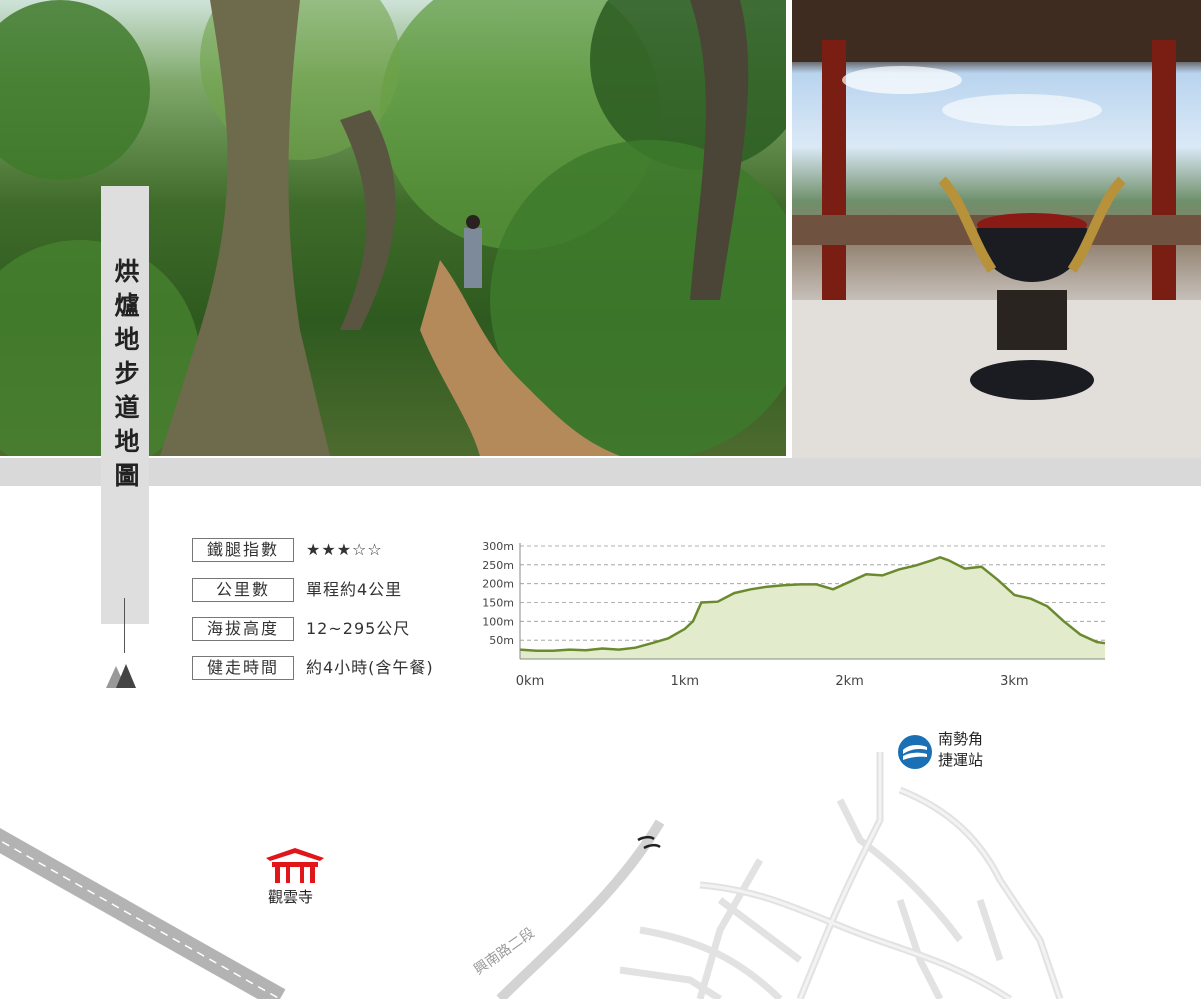 This screenshot has width=1201, height=999. I want to click on x-tick-label: 1km, so click(685, 681).